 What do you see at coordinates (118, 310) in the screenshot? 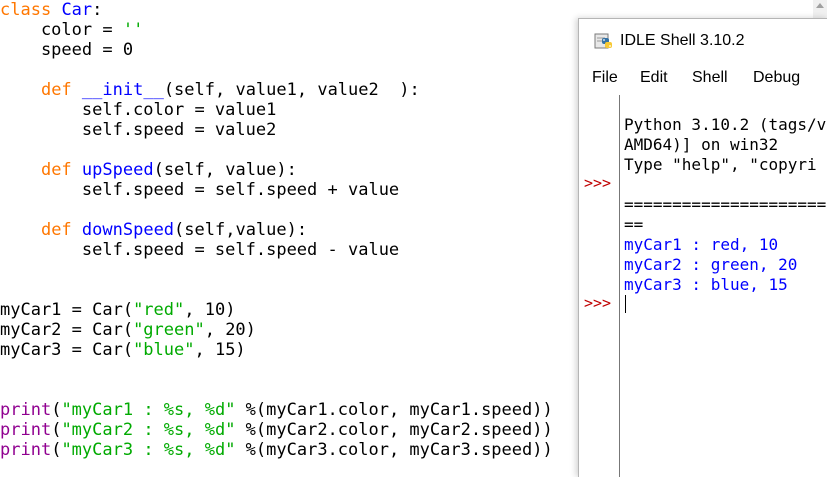
I see `code-line: myCar1 = Car("red", 10)` at bounding box center [118, 310].